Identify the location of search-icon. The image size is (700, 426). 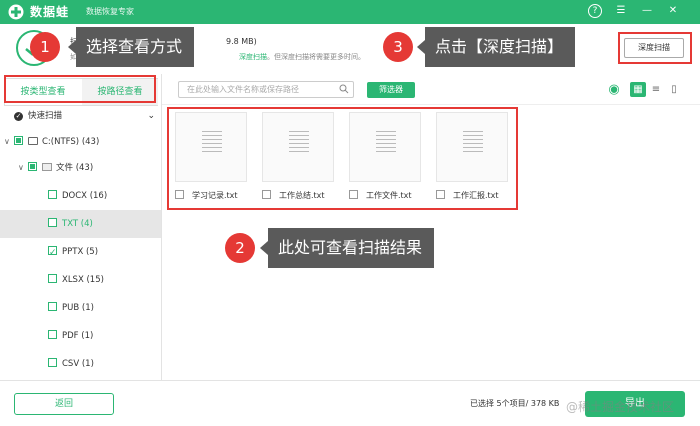
(344, 89).